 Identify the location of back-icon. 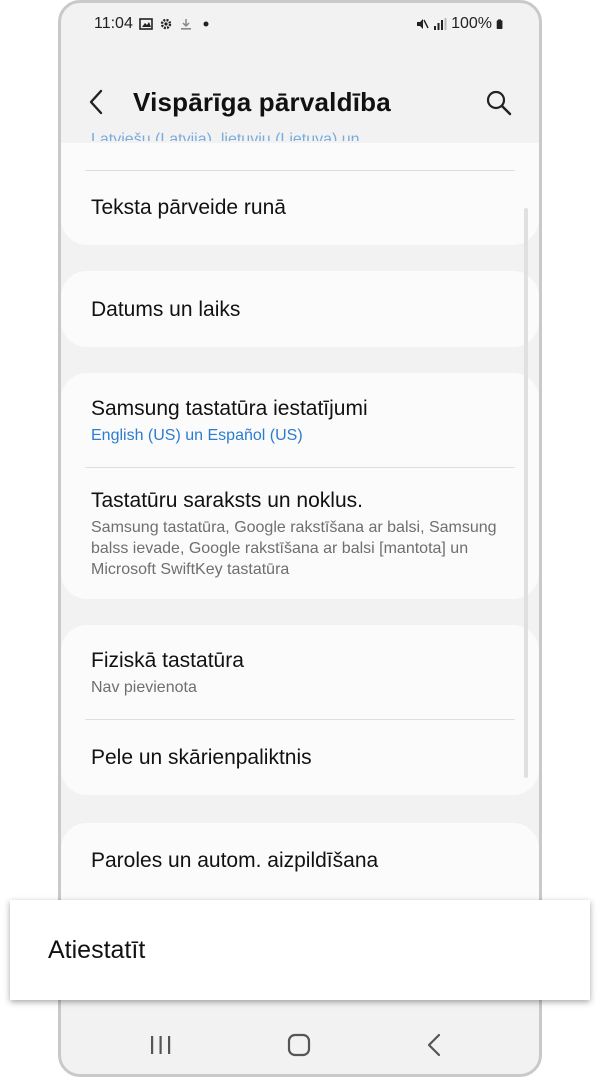
(435, 1045).